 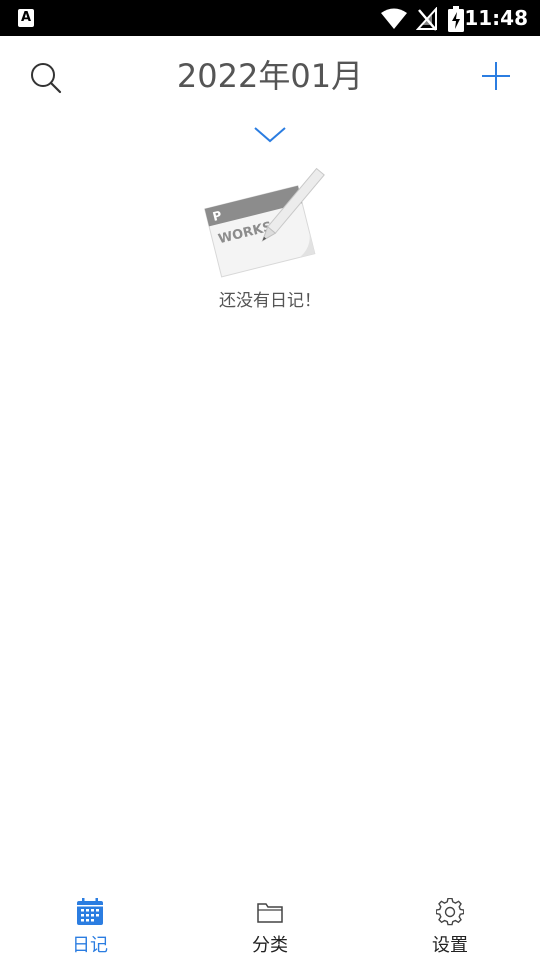 I want to click on nav-item-diary: 日记, so click(x=90, y=922).